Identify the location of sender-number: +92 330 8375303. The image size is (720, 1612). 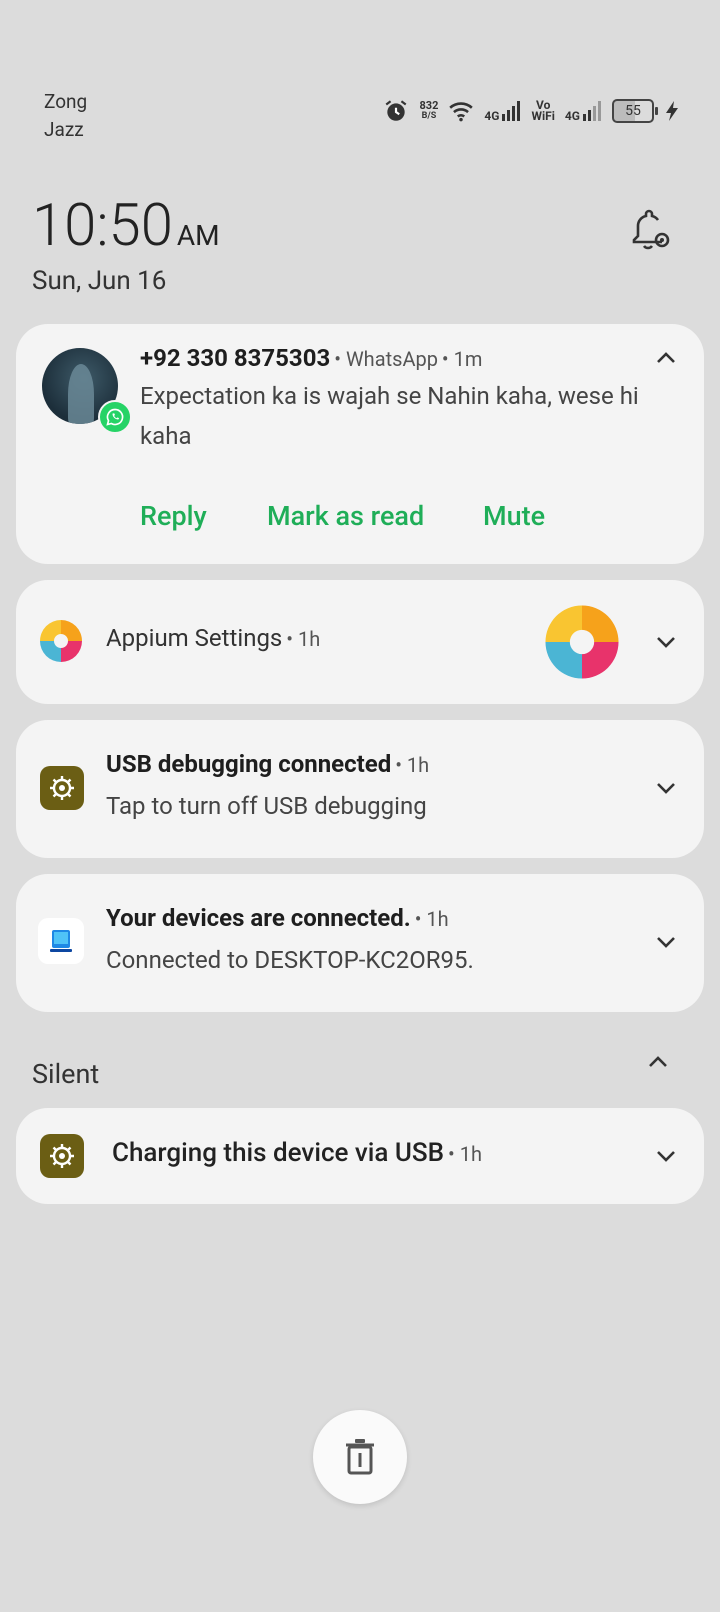
(235, 358).